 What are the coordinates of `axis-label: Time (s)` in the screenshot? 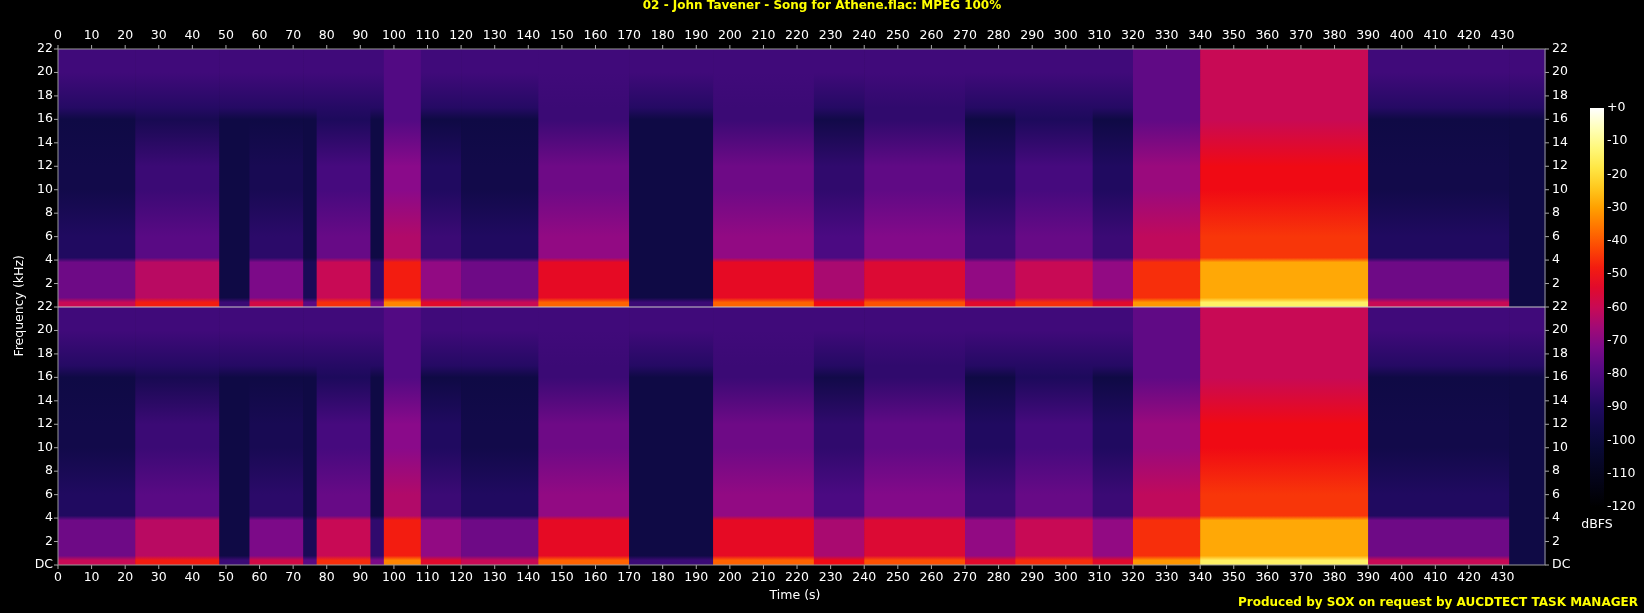 It's located at (795, 595).